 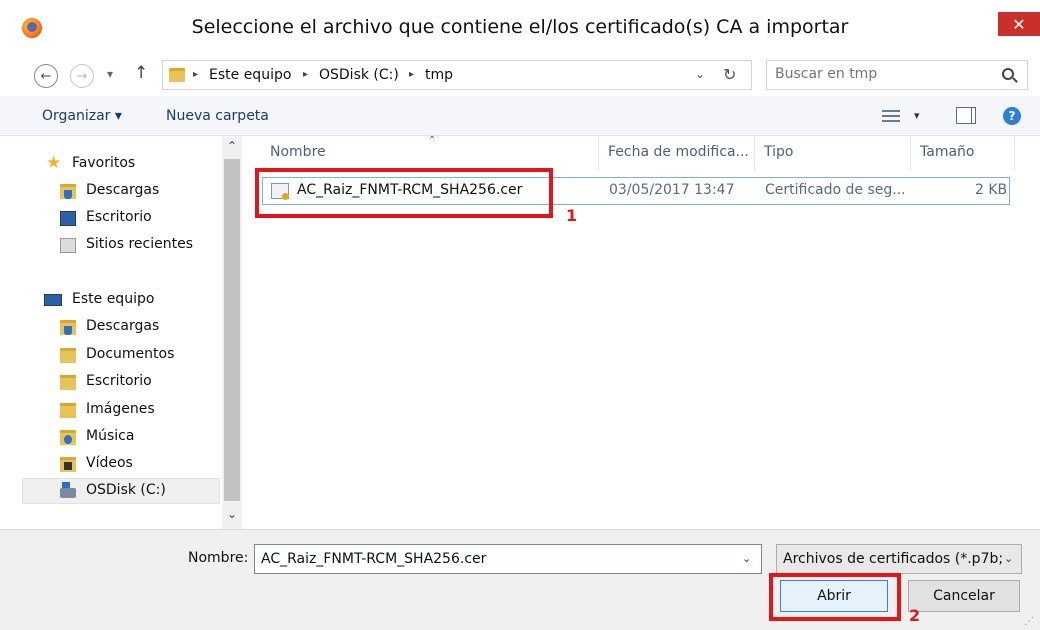 I want to click on annotation-number-1: 1, so click(x=572, y=215).